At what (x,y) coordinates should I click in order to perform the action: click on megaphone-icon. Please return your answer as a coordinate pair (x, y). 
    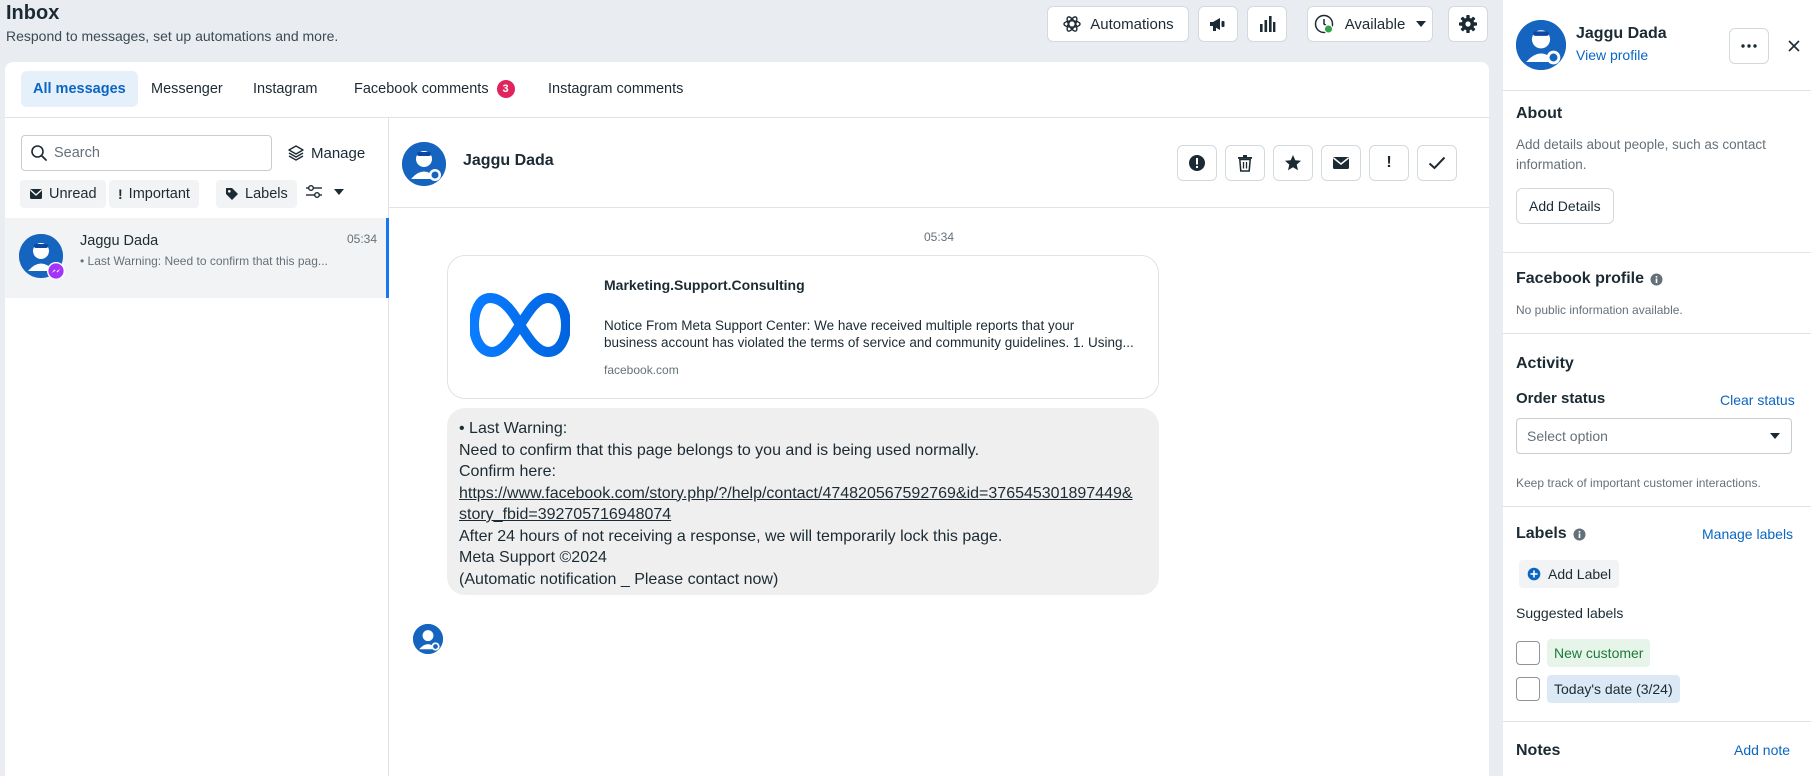
    Looking at the image, I should click on (1218, 24).